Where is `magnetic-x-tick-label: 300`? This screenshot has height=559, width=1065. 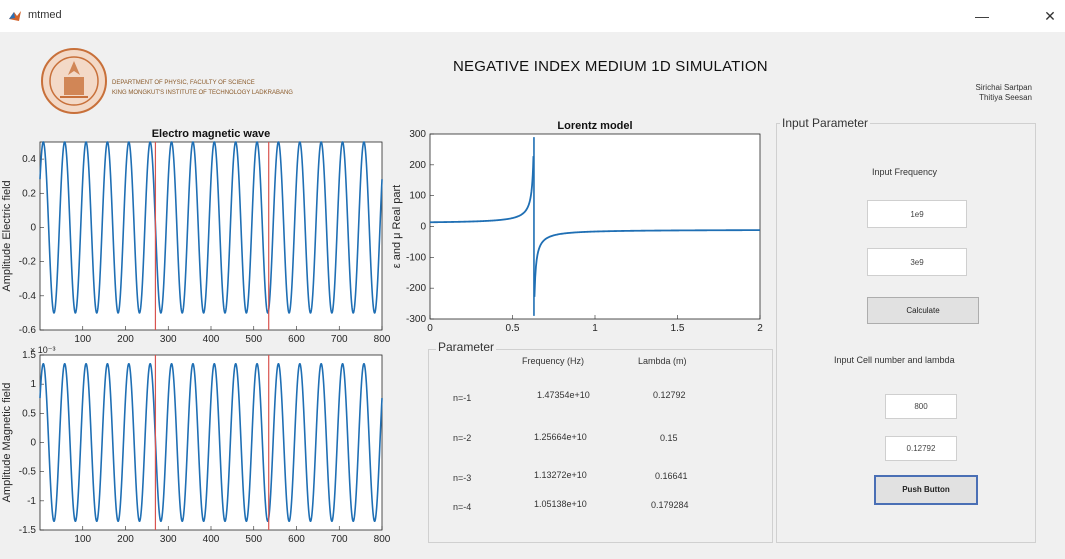 magnetic-x-tick-label: 300 is located at coordinates (168, 539).